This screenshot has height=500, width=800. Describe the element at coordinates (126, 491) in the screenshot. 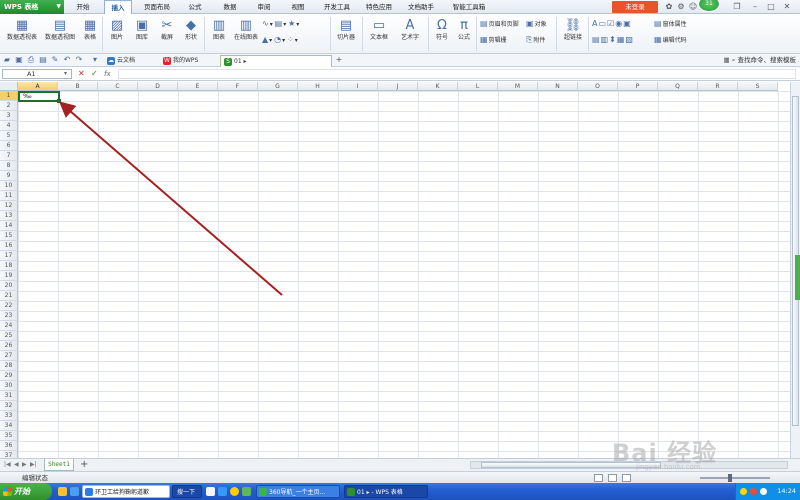

I see `taskbar-item-news: 环卫工给狗鞠躬道歉` at that location.